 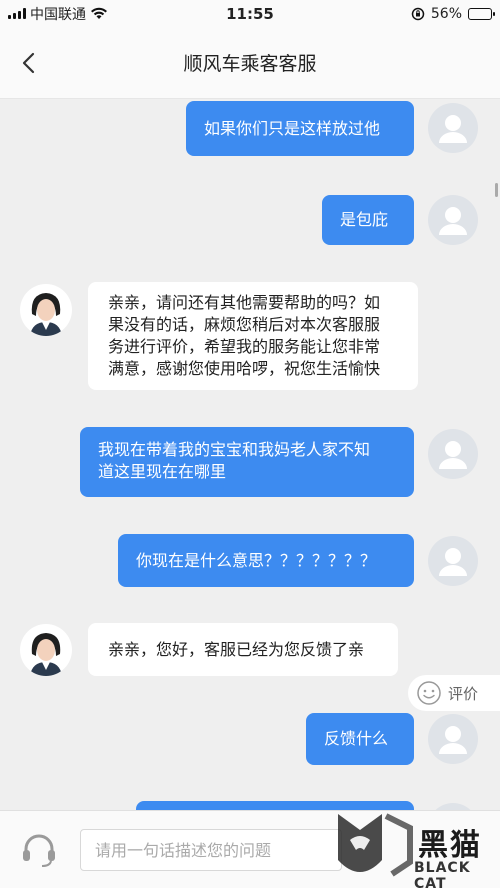 I want to click on orientation-lock-icon, so click(x=418, y=13).